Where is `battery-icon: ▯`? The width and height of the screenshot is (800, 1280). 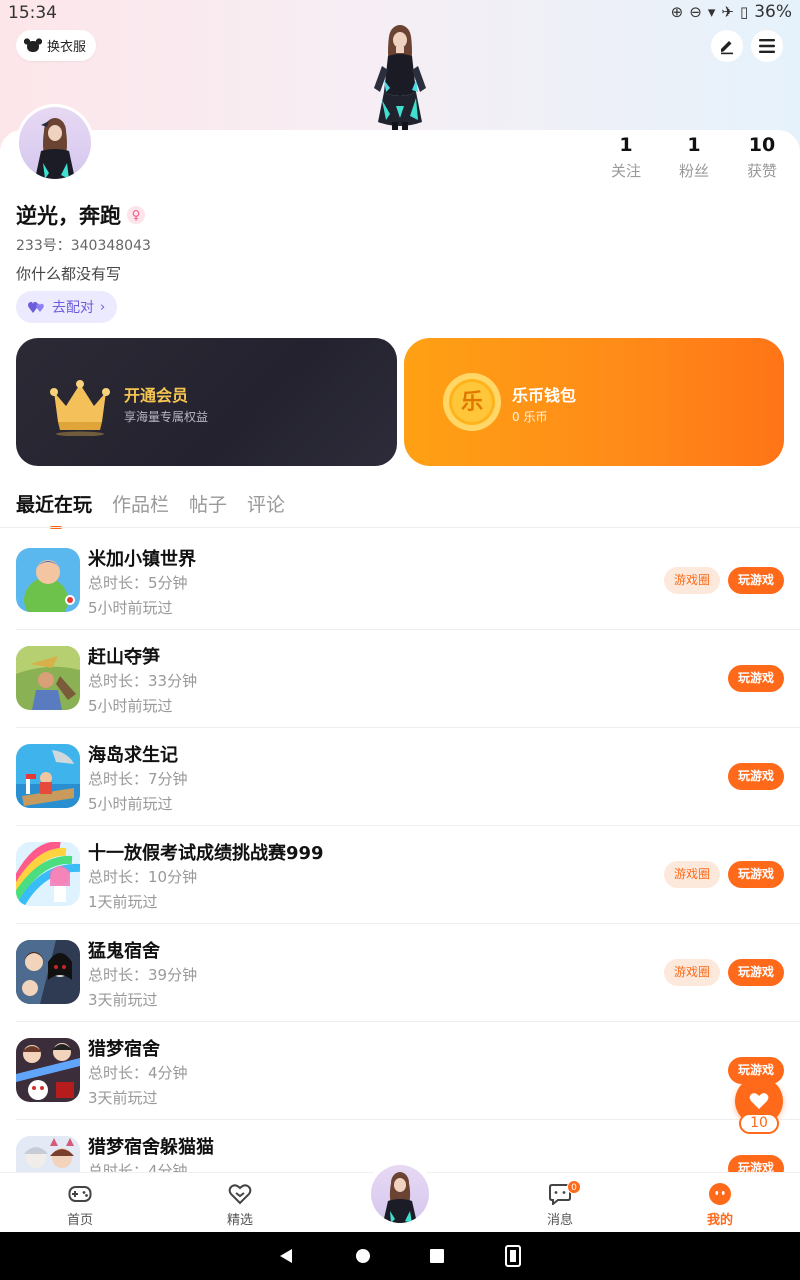 battery-icon: ▯ is located at coordinates (744, 12).